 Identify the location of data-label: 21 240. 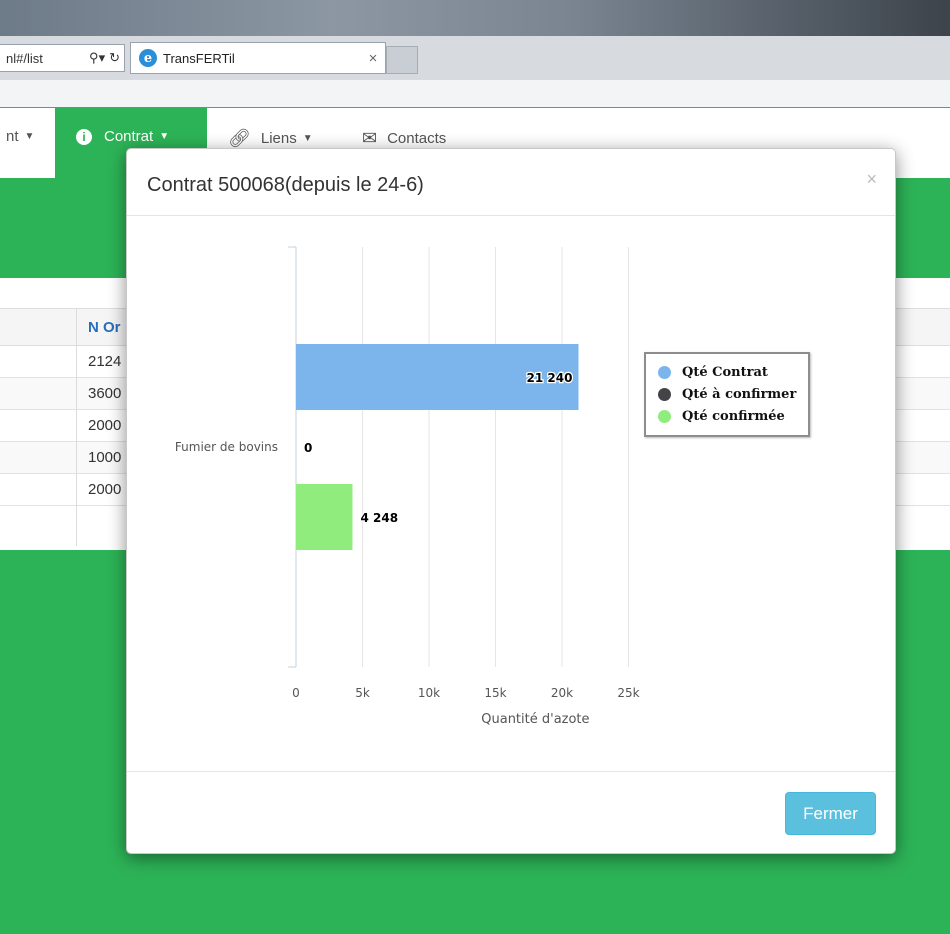
(550, 378).